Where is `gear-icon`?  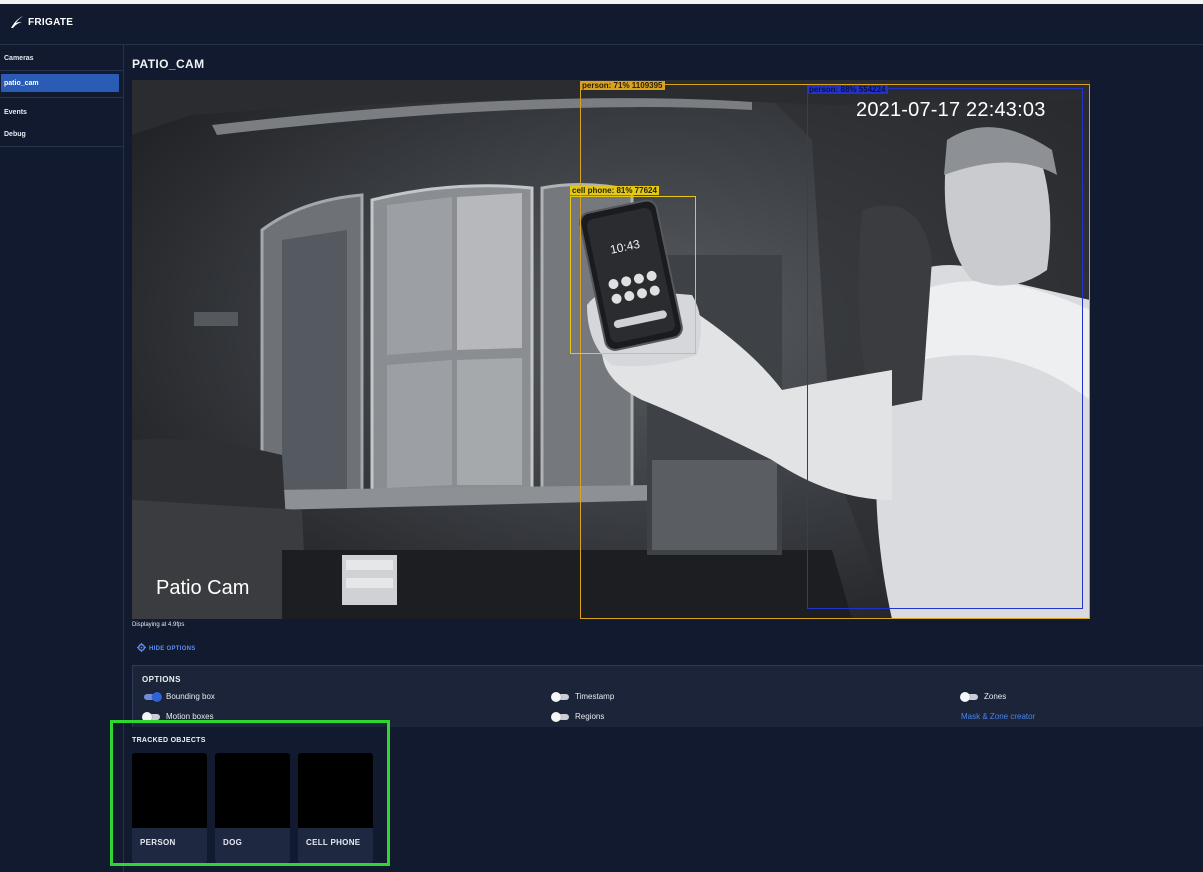 gear-icon is located at coordinates (141, 648).